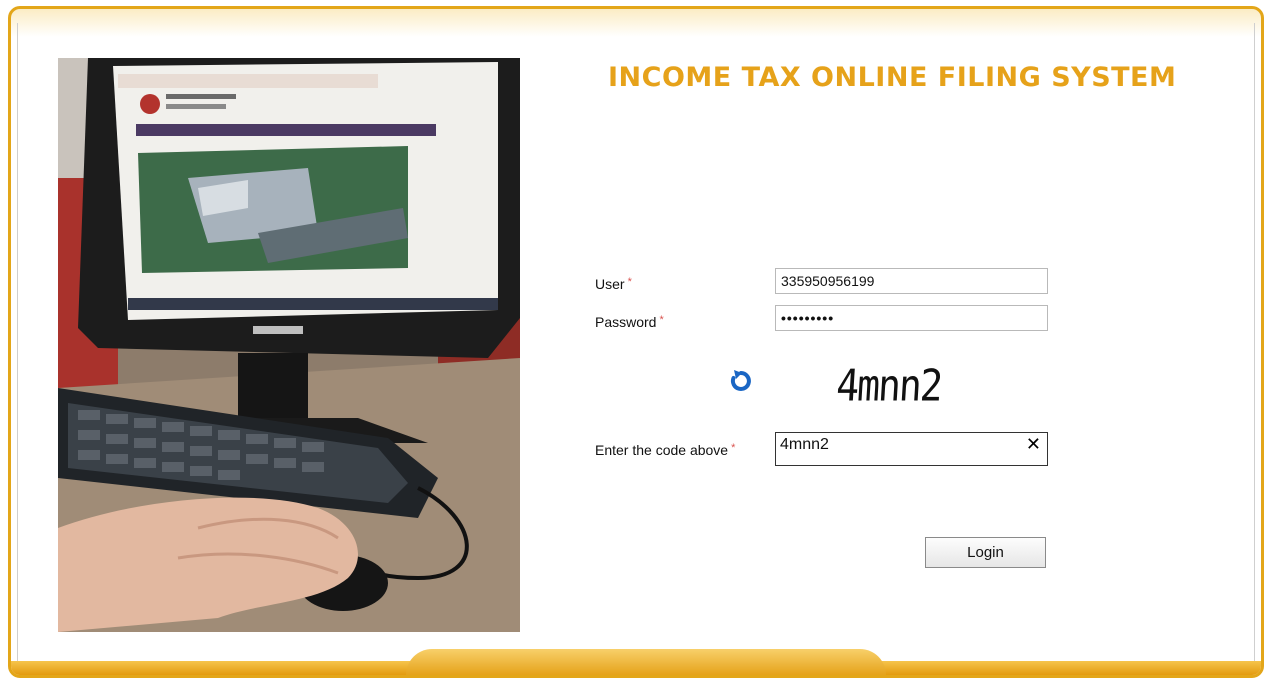 This screenshot has height=686, width=1278. Describe the element at coordinates (985, 552) in the screenshot. I see `login-button: Login` at that location.